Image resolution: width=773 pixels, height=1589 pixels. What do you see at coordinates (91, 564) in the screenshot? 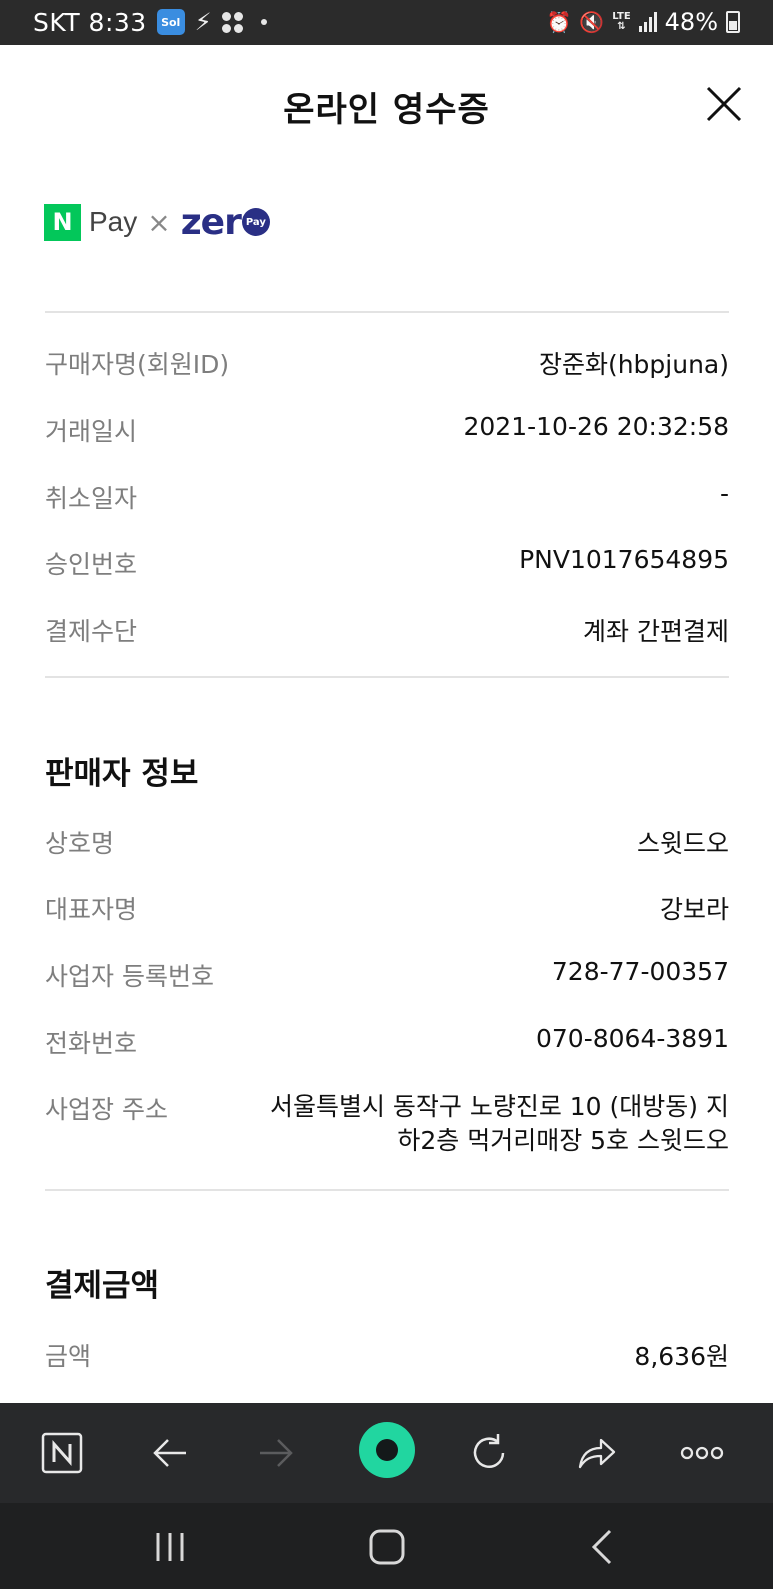
I see `row-label: 승인번호` at bounding box center [91, 564].